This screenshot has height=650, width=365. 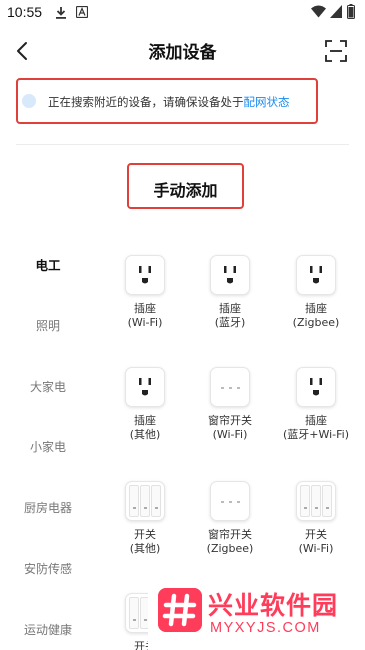 I want to click on status-time: 10:55, so click(x=25, y=12).